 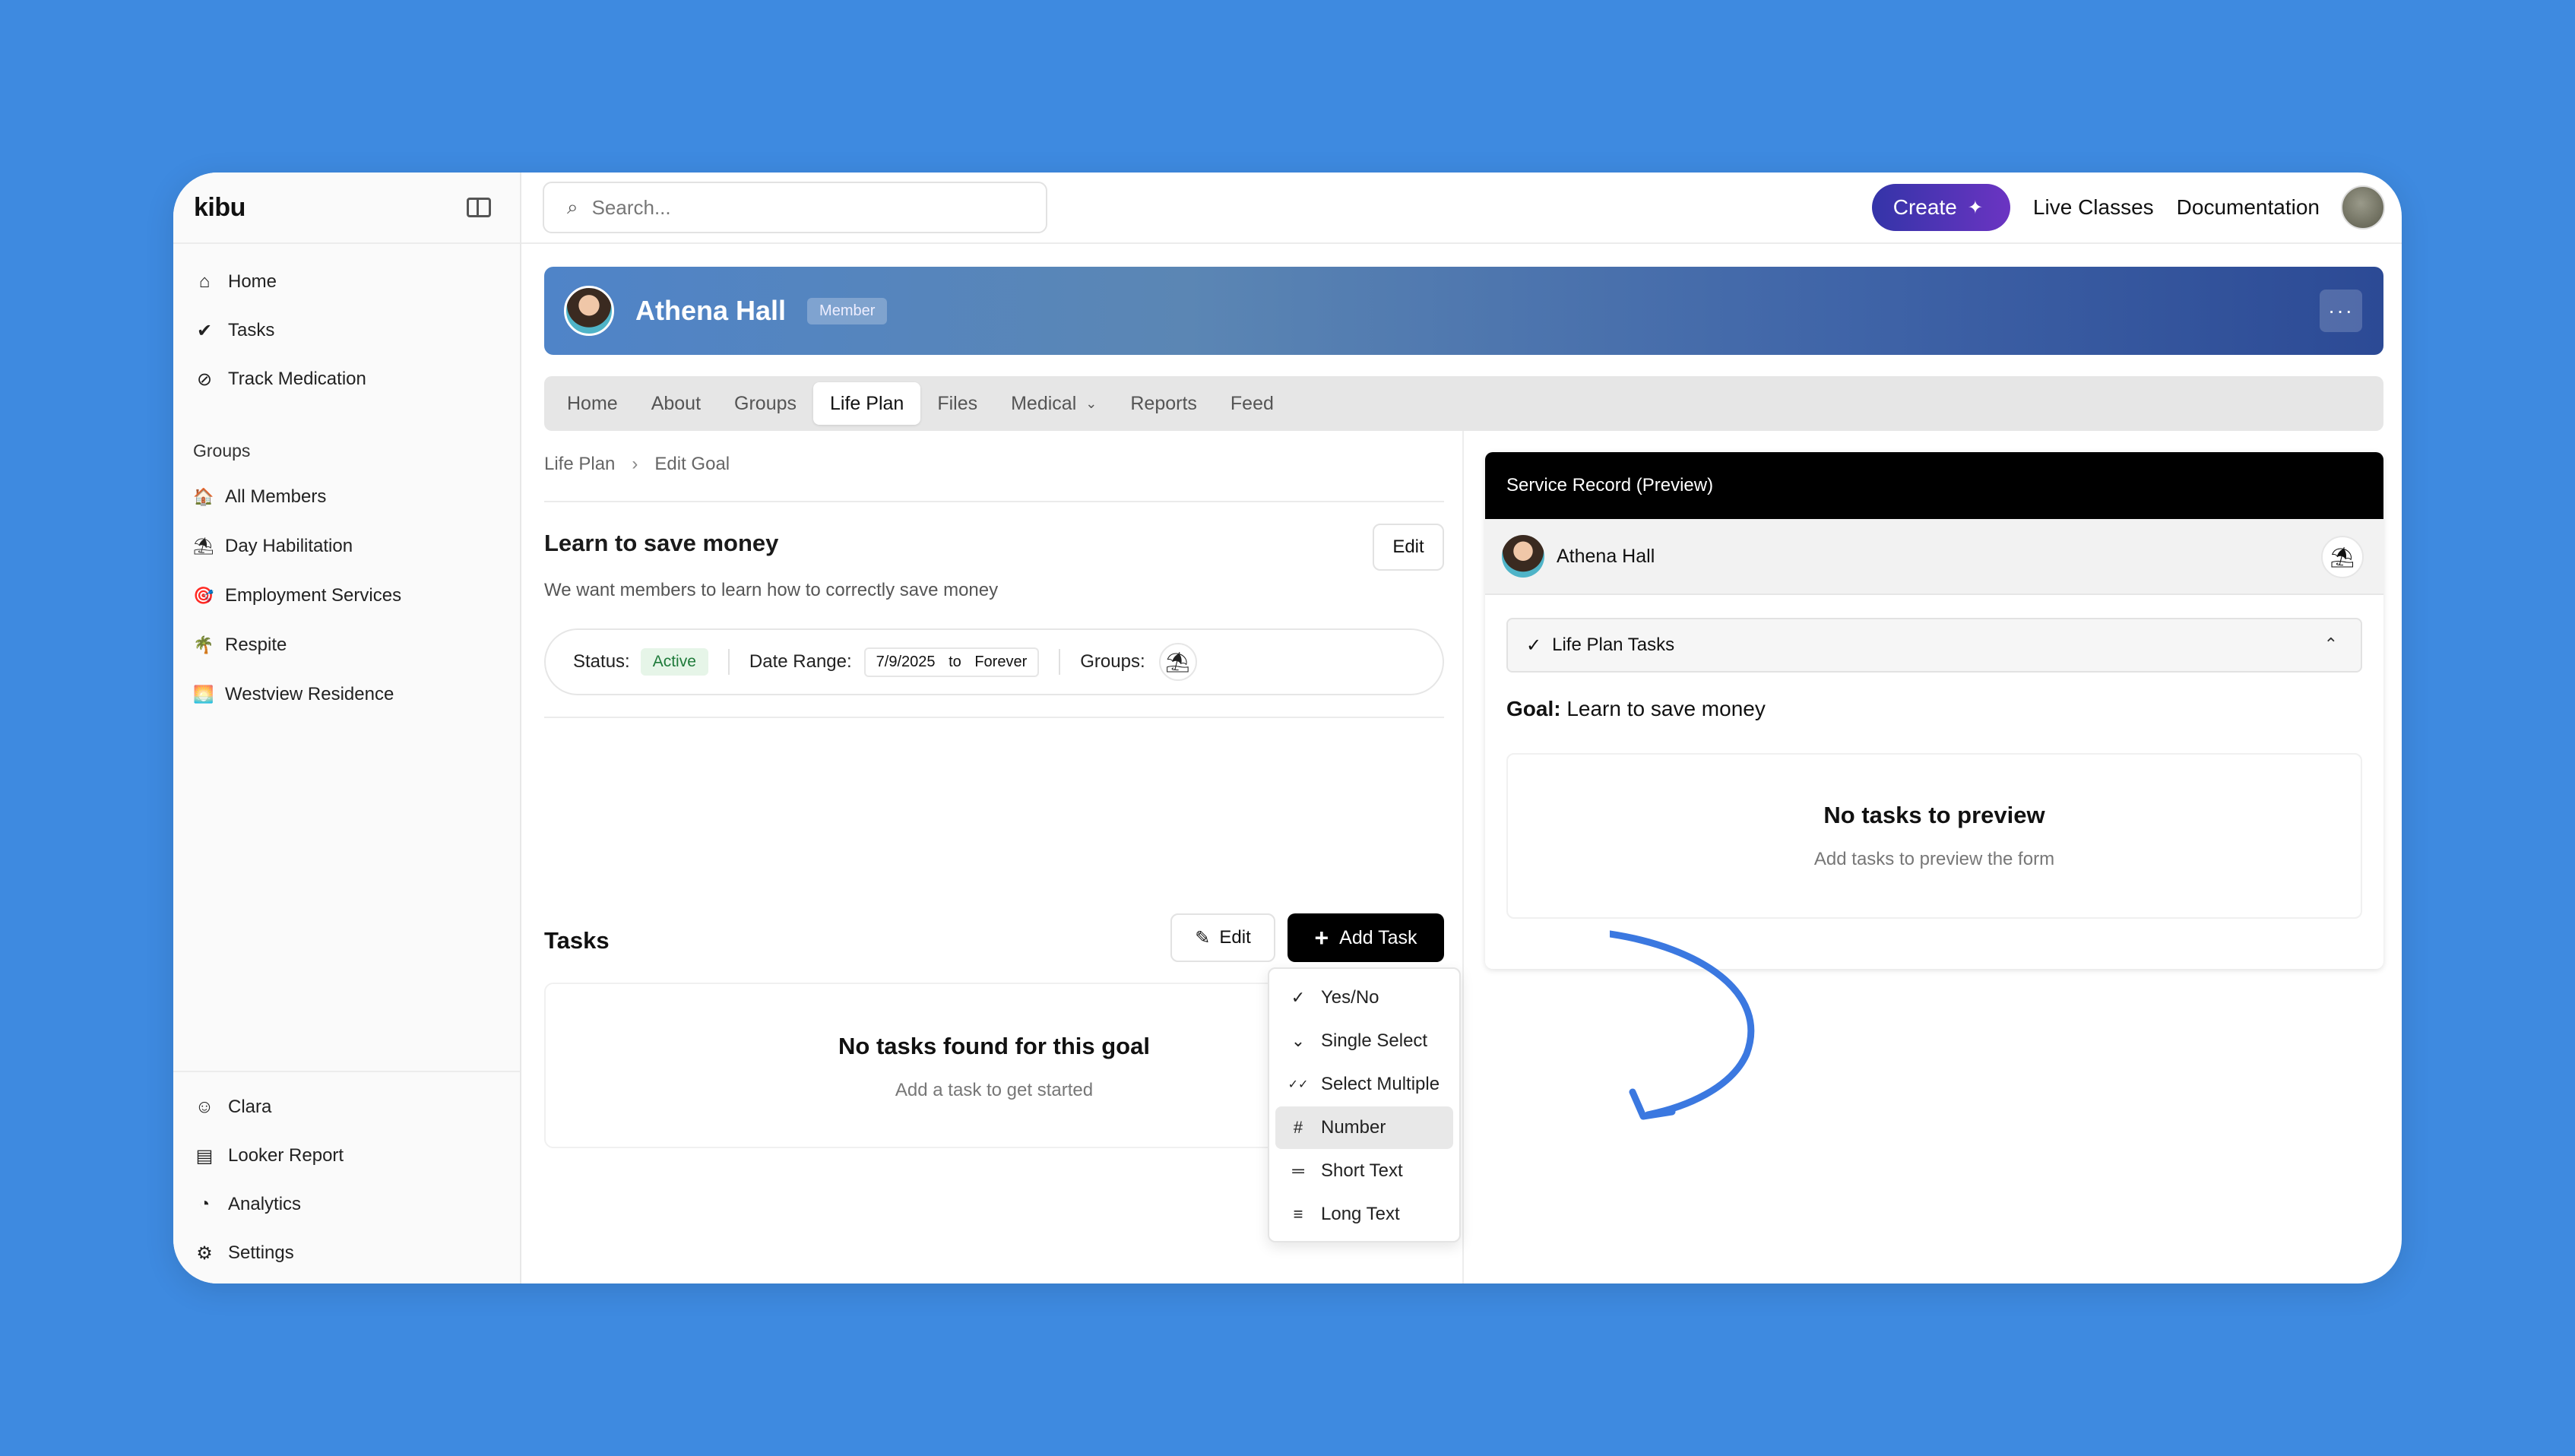 What do you see at coordinates (1350, 997) in the screenshot?
I see `menu-item-label: Yes/No` at bounding box center [1350, 997].